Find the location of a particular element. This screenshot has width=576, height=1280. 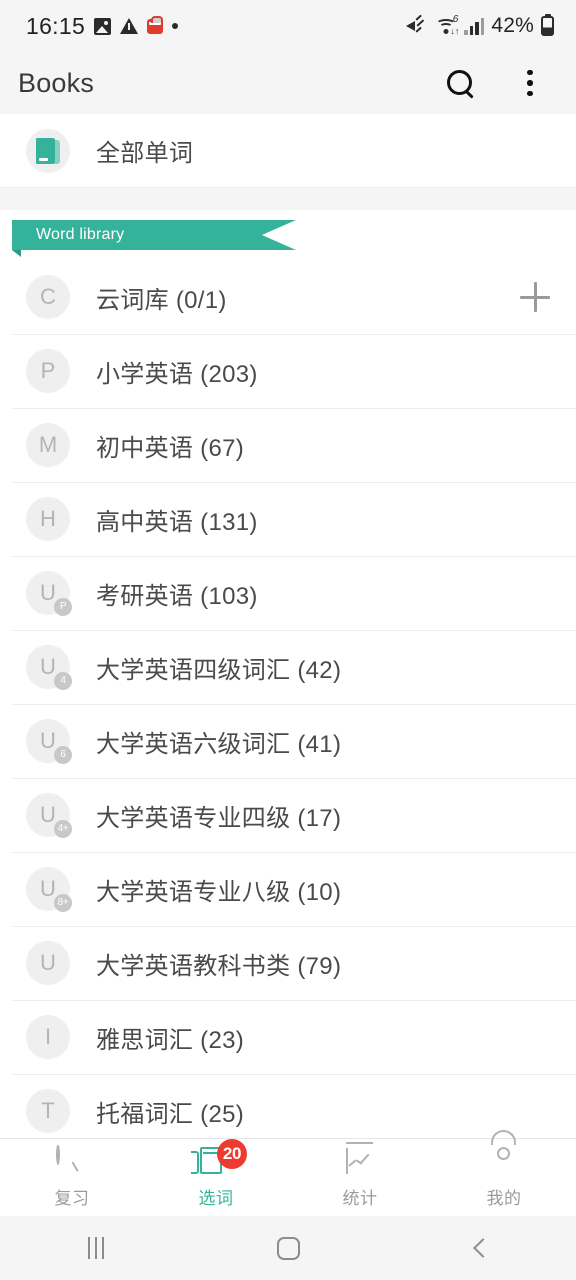

tab-person: 我的 is located at coordinates (504, 1173).